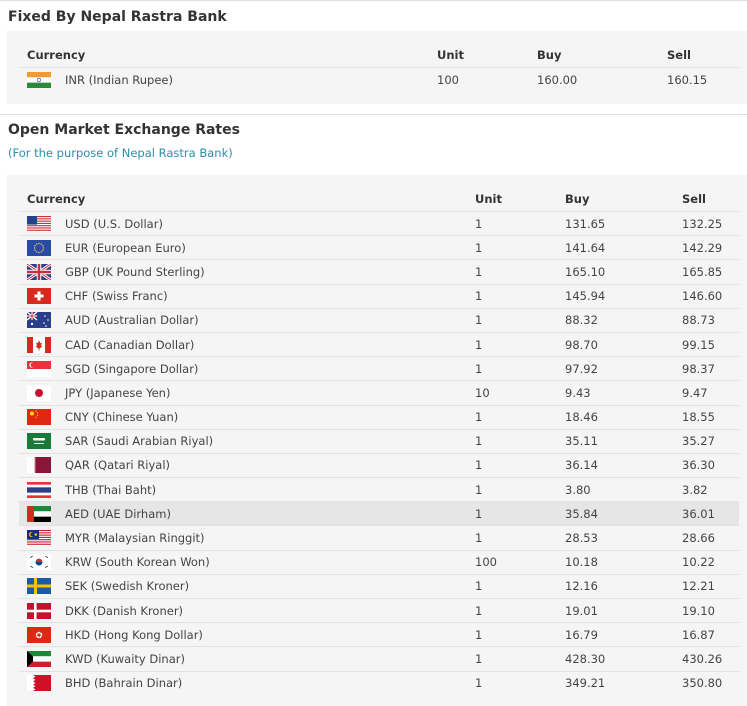  What do you see at coordinates (39, 513) in the screenshot?
I see `aed-flag-icon` at bounding box center [39, 513].